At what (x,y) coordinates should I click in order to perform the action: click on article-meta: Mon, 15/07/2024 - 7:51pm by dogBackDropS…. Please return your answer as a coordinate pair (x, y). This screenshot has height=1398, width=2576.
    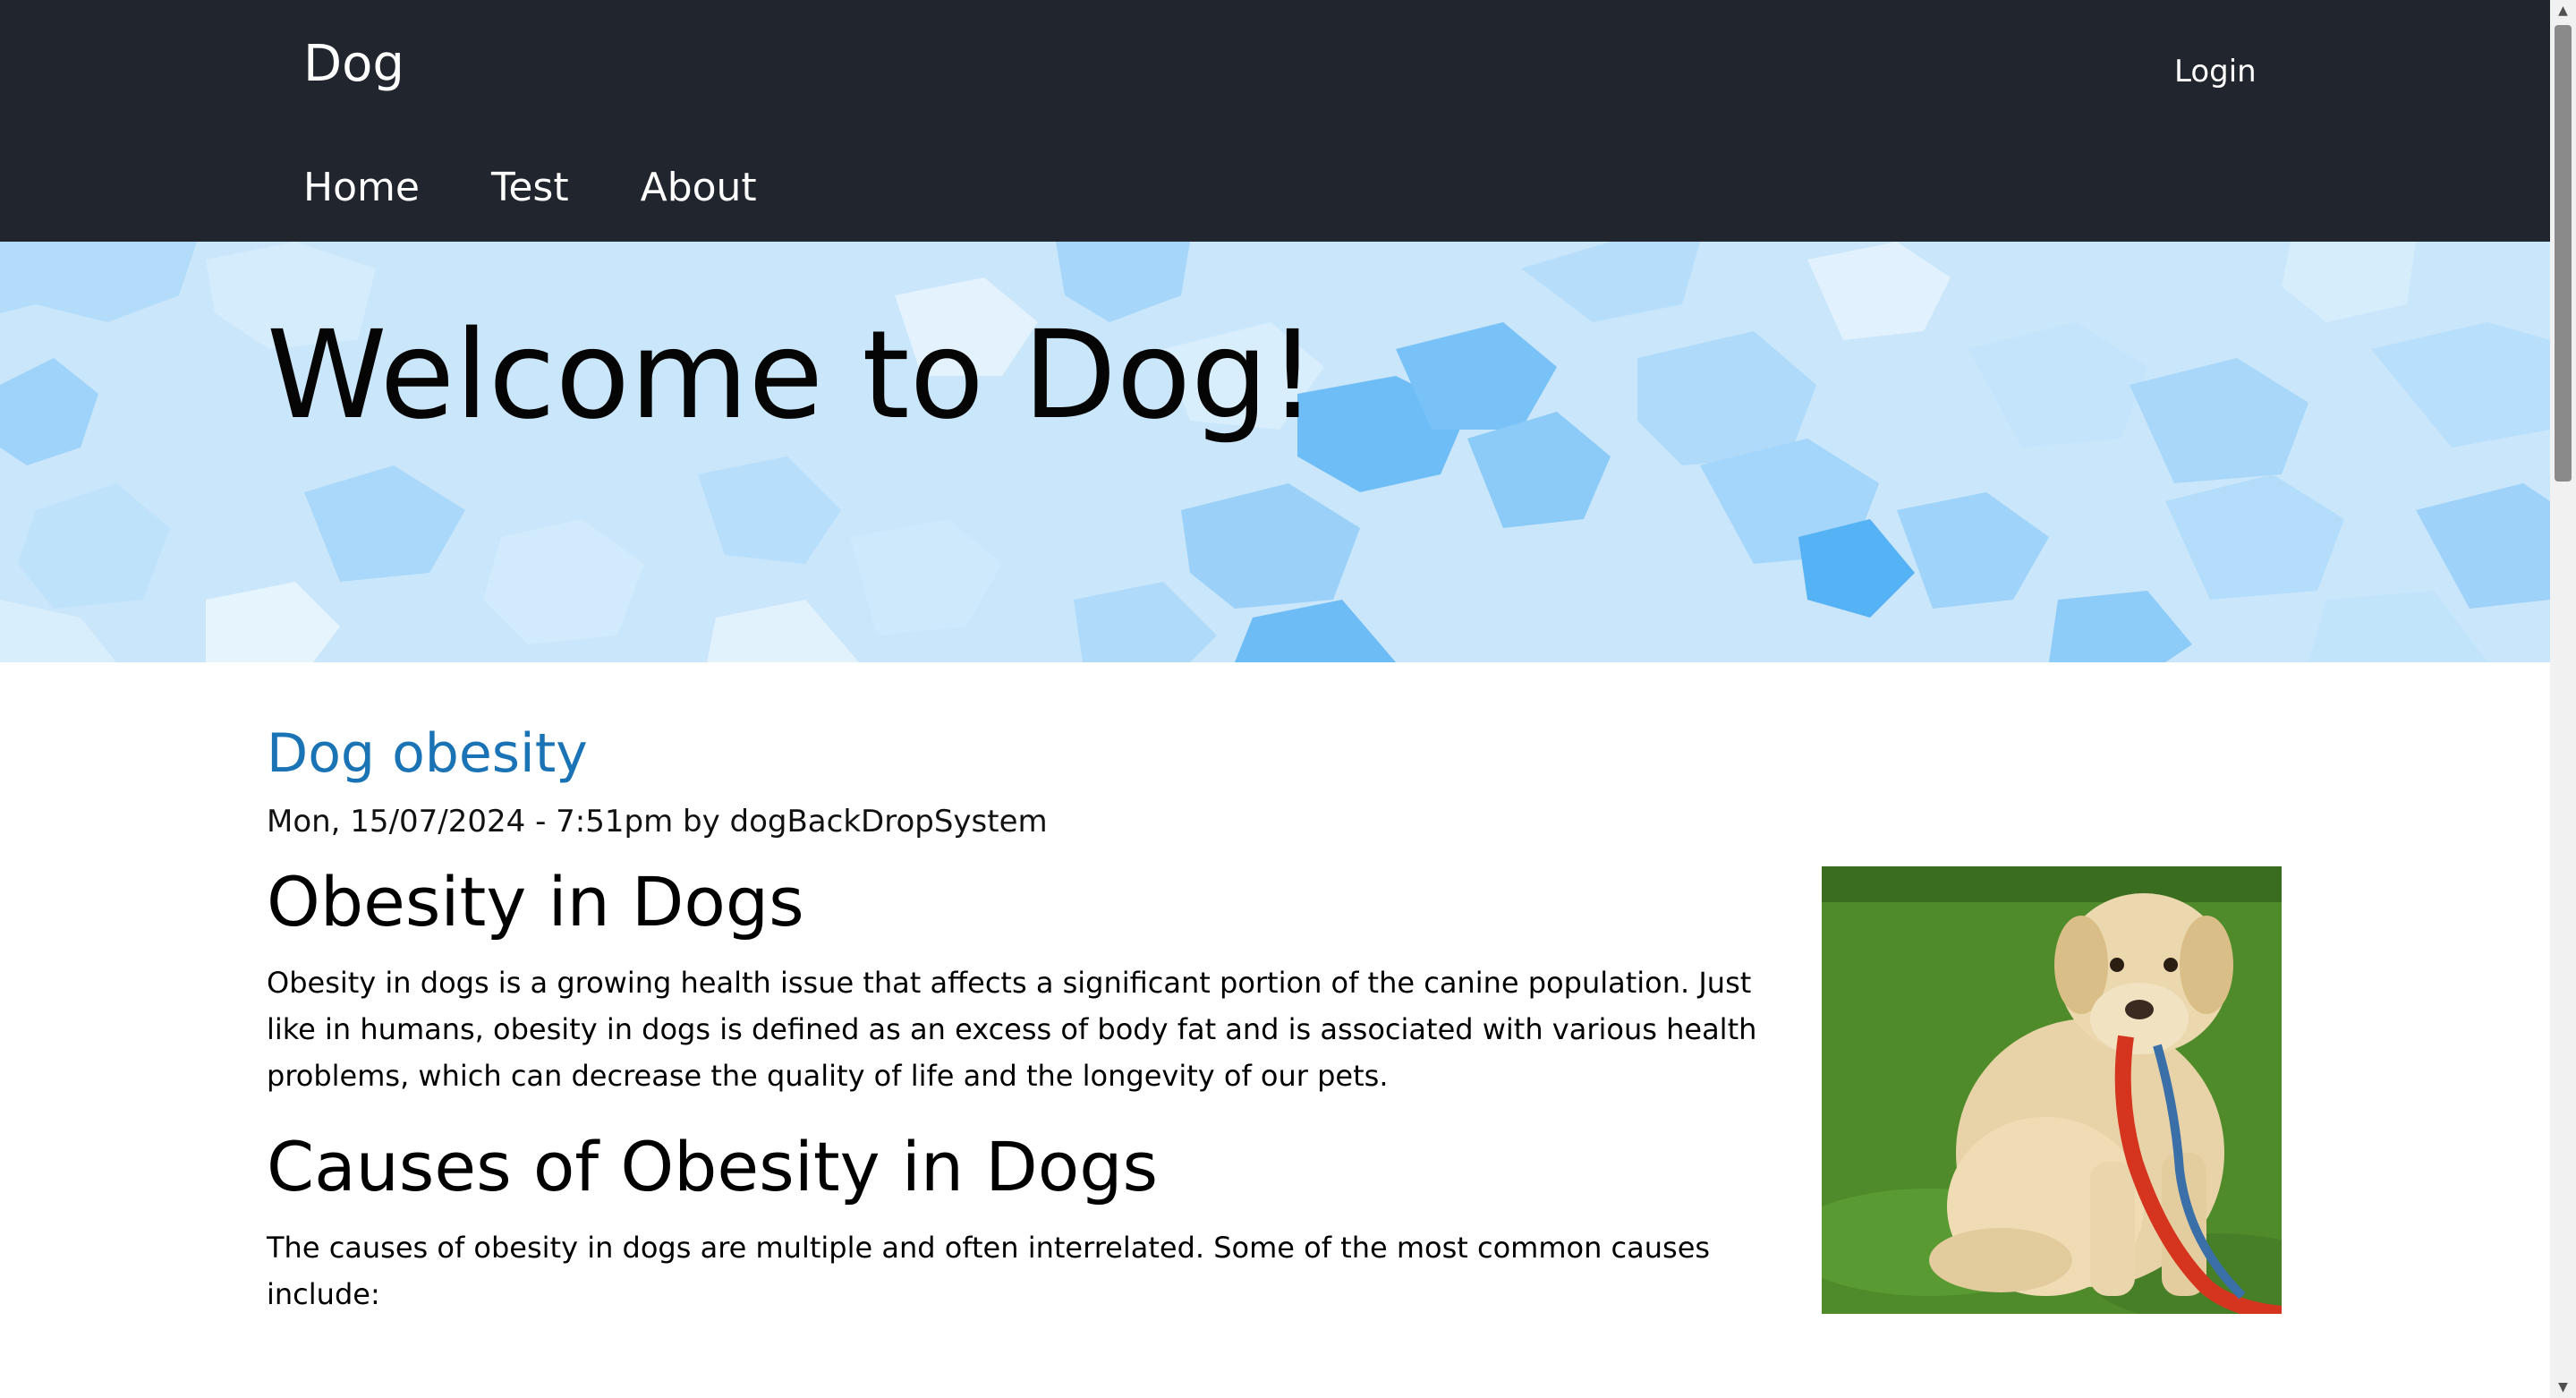
    Looking at the image, I should click on (657, 822).